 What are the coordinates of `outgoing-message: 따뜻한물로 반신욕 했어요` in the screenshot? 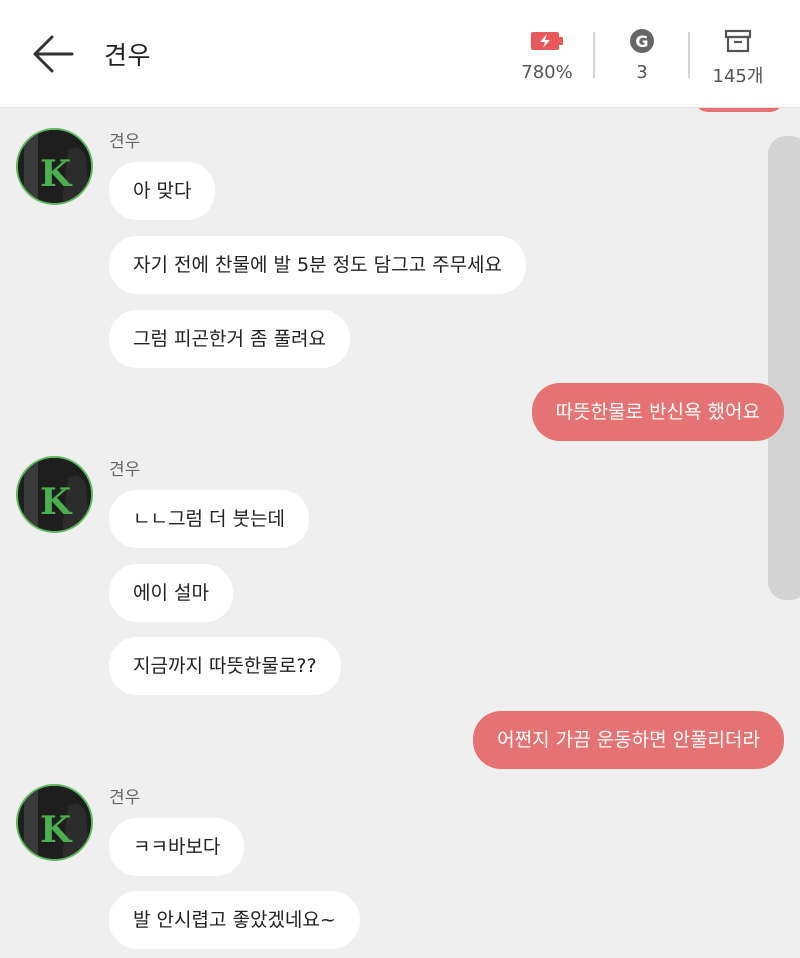 It's located at (657, 412).